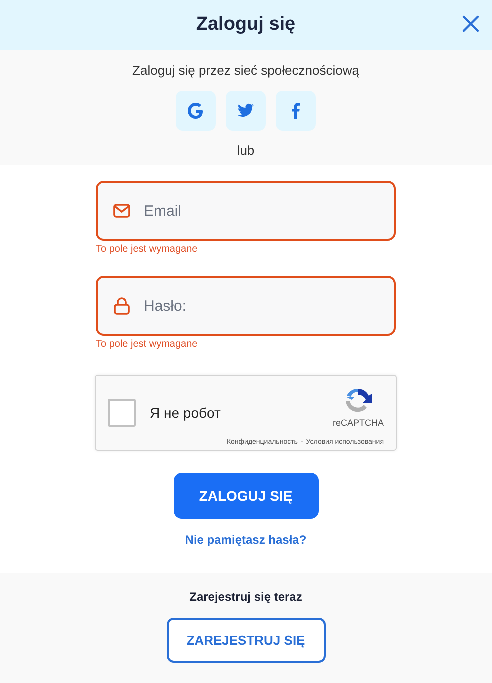 This screenshot has height=683, width=492. I want to click on password-field: Hasło:, so click(246, 306).